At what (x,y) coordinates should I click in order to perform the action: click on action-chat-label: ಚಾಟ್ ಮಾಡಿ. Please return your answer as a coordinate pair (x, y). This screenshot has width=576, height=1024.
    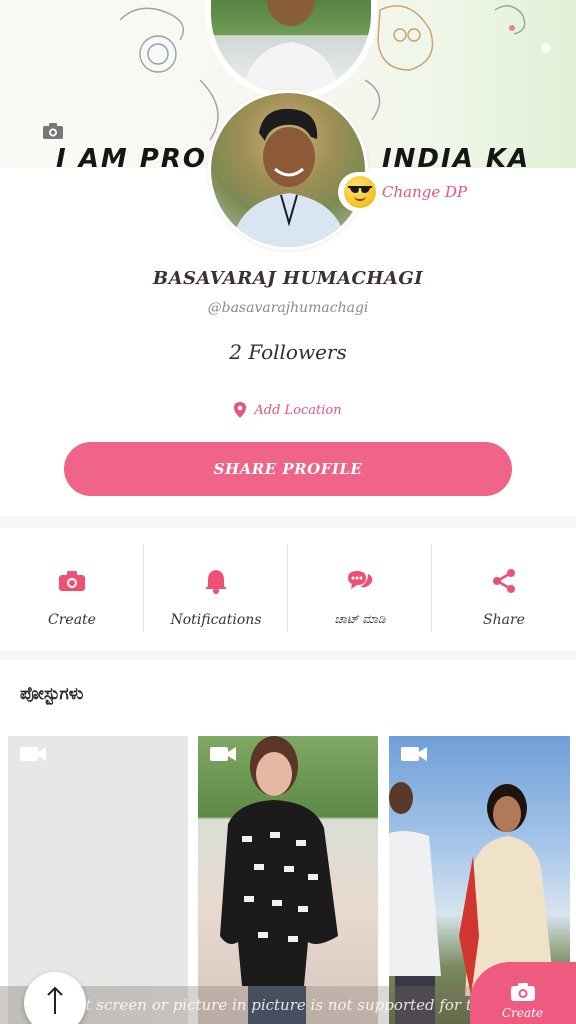
    Looking at the image, I should click on (360, 619).